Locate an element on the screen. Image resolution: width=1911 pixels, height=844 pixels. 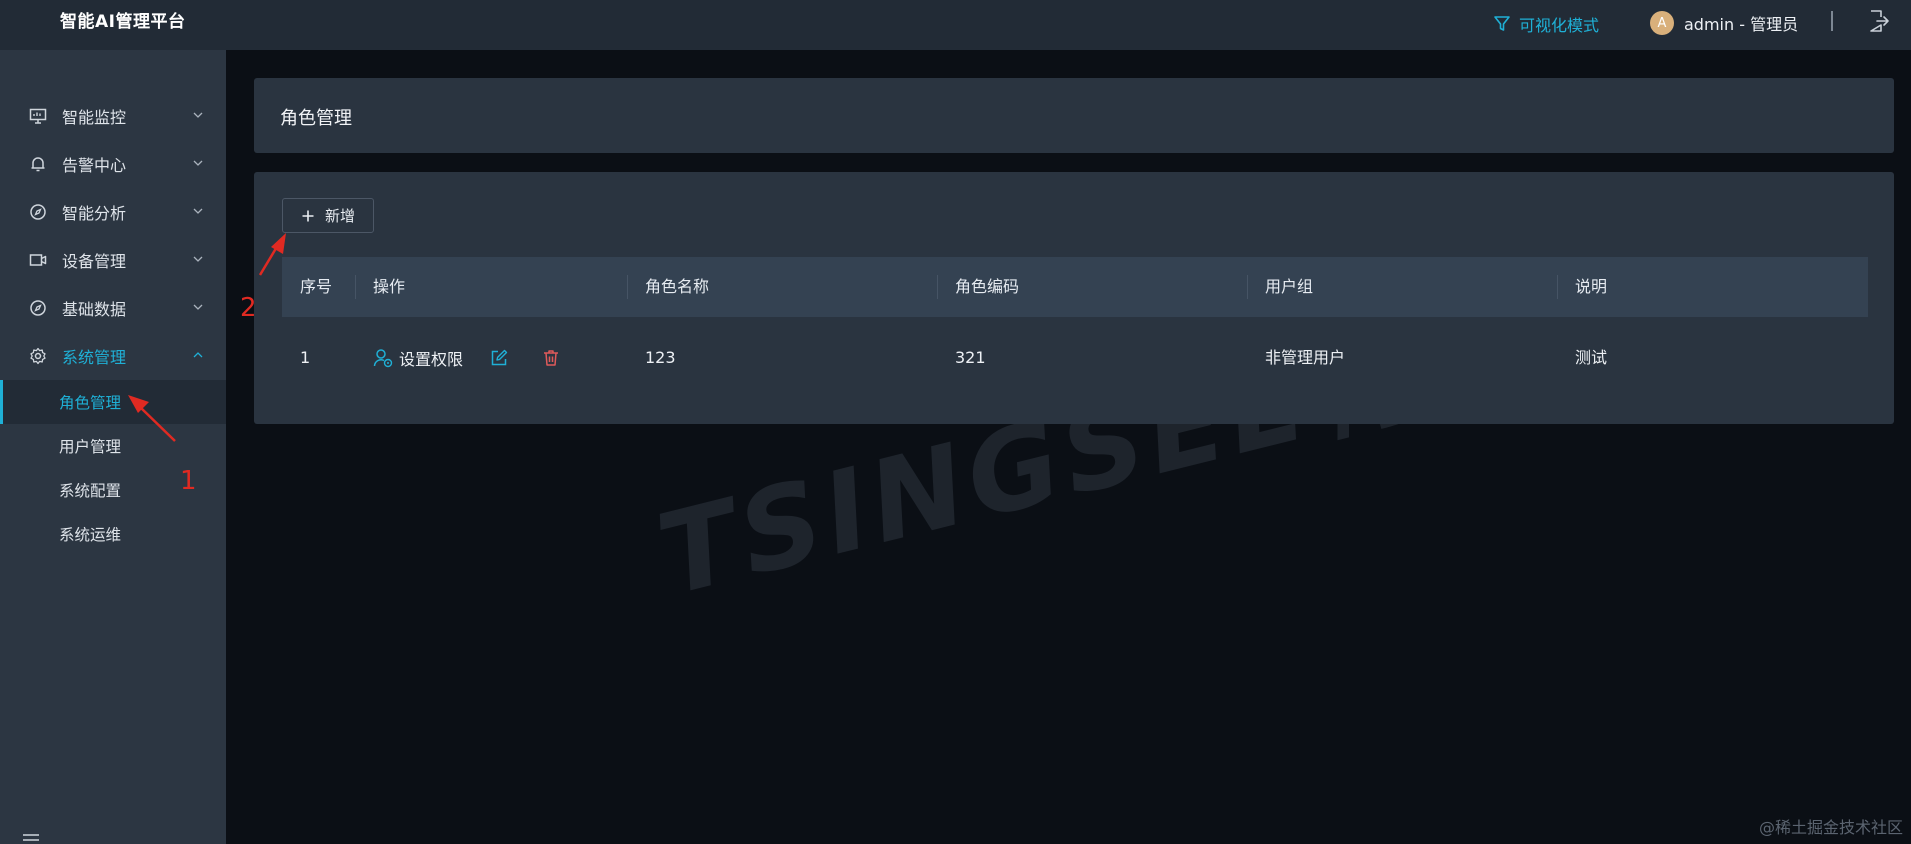
sidebar-item-monitoring: 智能监控 is located at coordinates (113, 116).